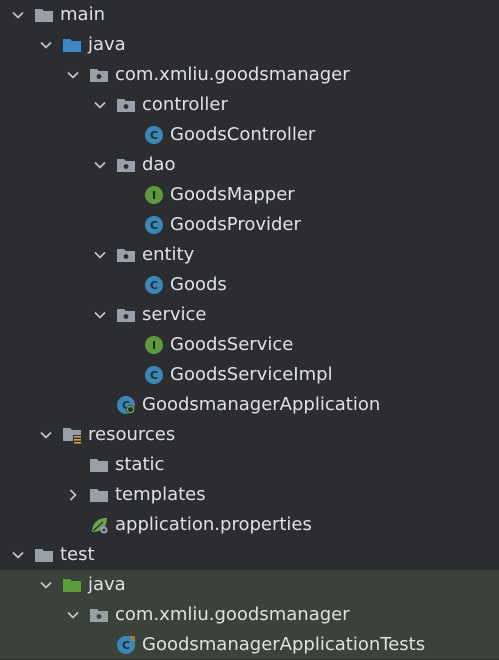 The image size is (499, 660). Describe the element at coordinates (243, 134) in the screenshot. I see `tree-node-label: GoodsController` at that location.